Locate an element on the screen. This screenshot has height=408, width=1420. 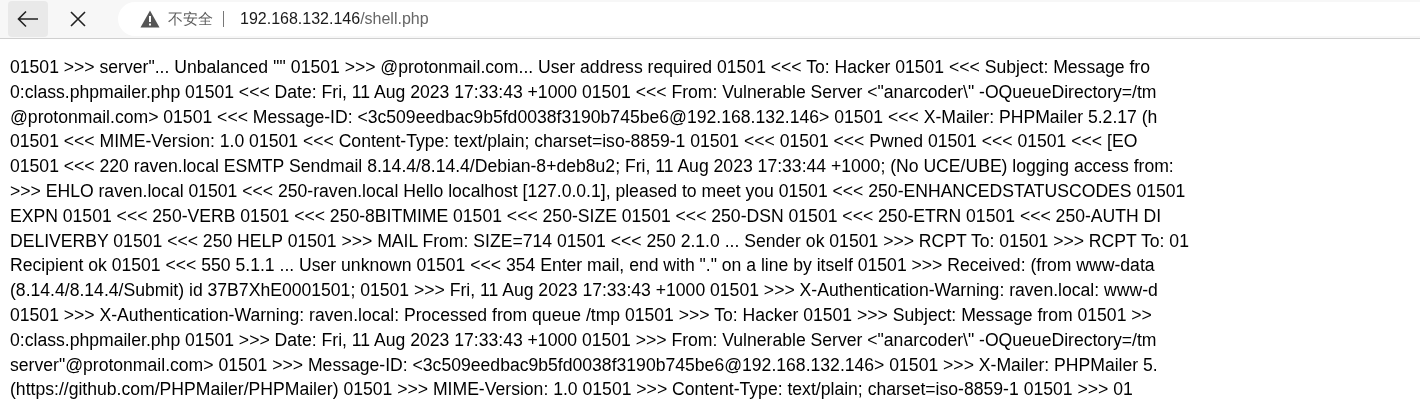
output-line: 0:class.phpmailer.php 01501 >>> Date: Fri, 11 Aug 2023 17:33:43 +1000 01501 >>> From: Vulnerable Server <"anarcoder\" -OQueueDirectory=/tm is located at coordinates (583, 340).